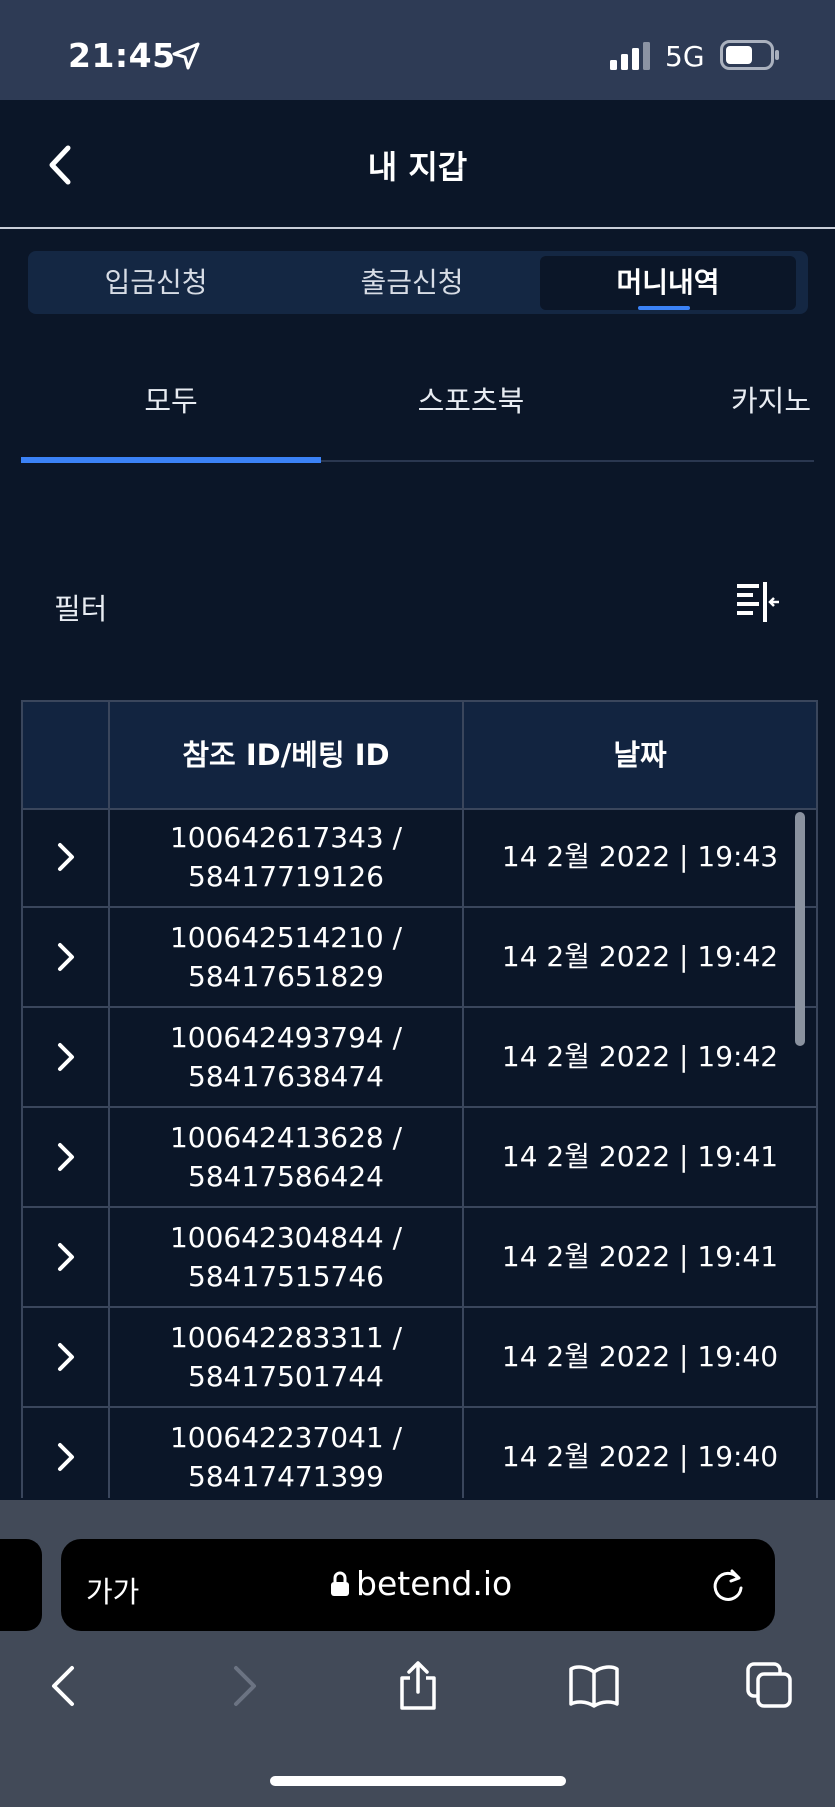 The image size is (835, 1807). What do you see at coordinates (286, 1376) in the screenshot?
I see `bet-id: 58417501744` at bounding box center [286, 1376].